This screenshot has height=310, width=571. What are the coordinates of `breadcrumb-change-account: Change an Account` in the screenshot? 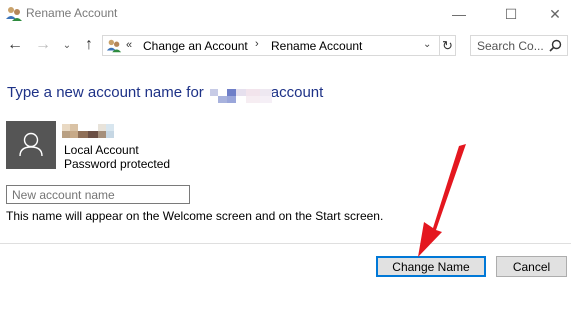 It's located at (195, 46).